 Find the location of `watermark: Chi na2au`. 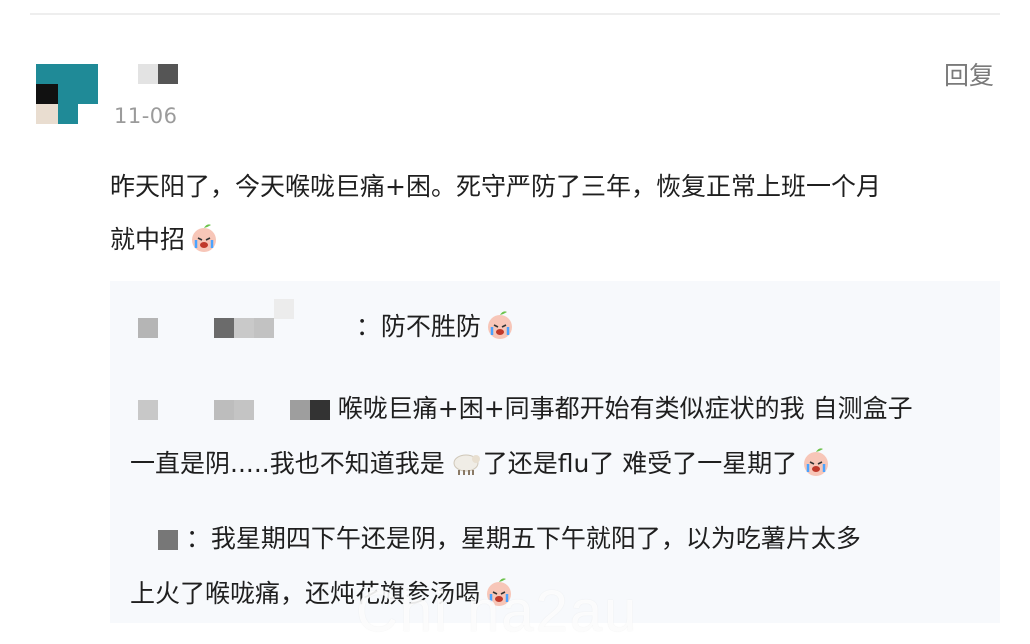

watermark: Chi na2au is located at coordinates (497, 611).